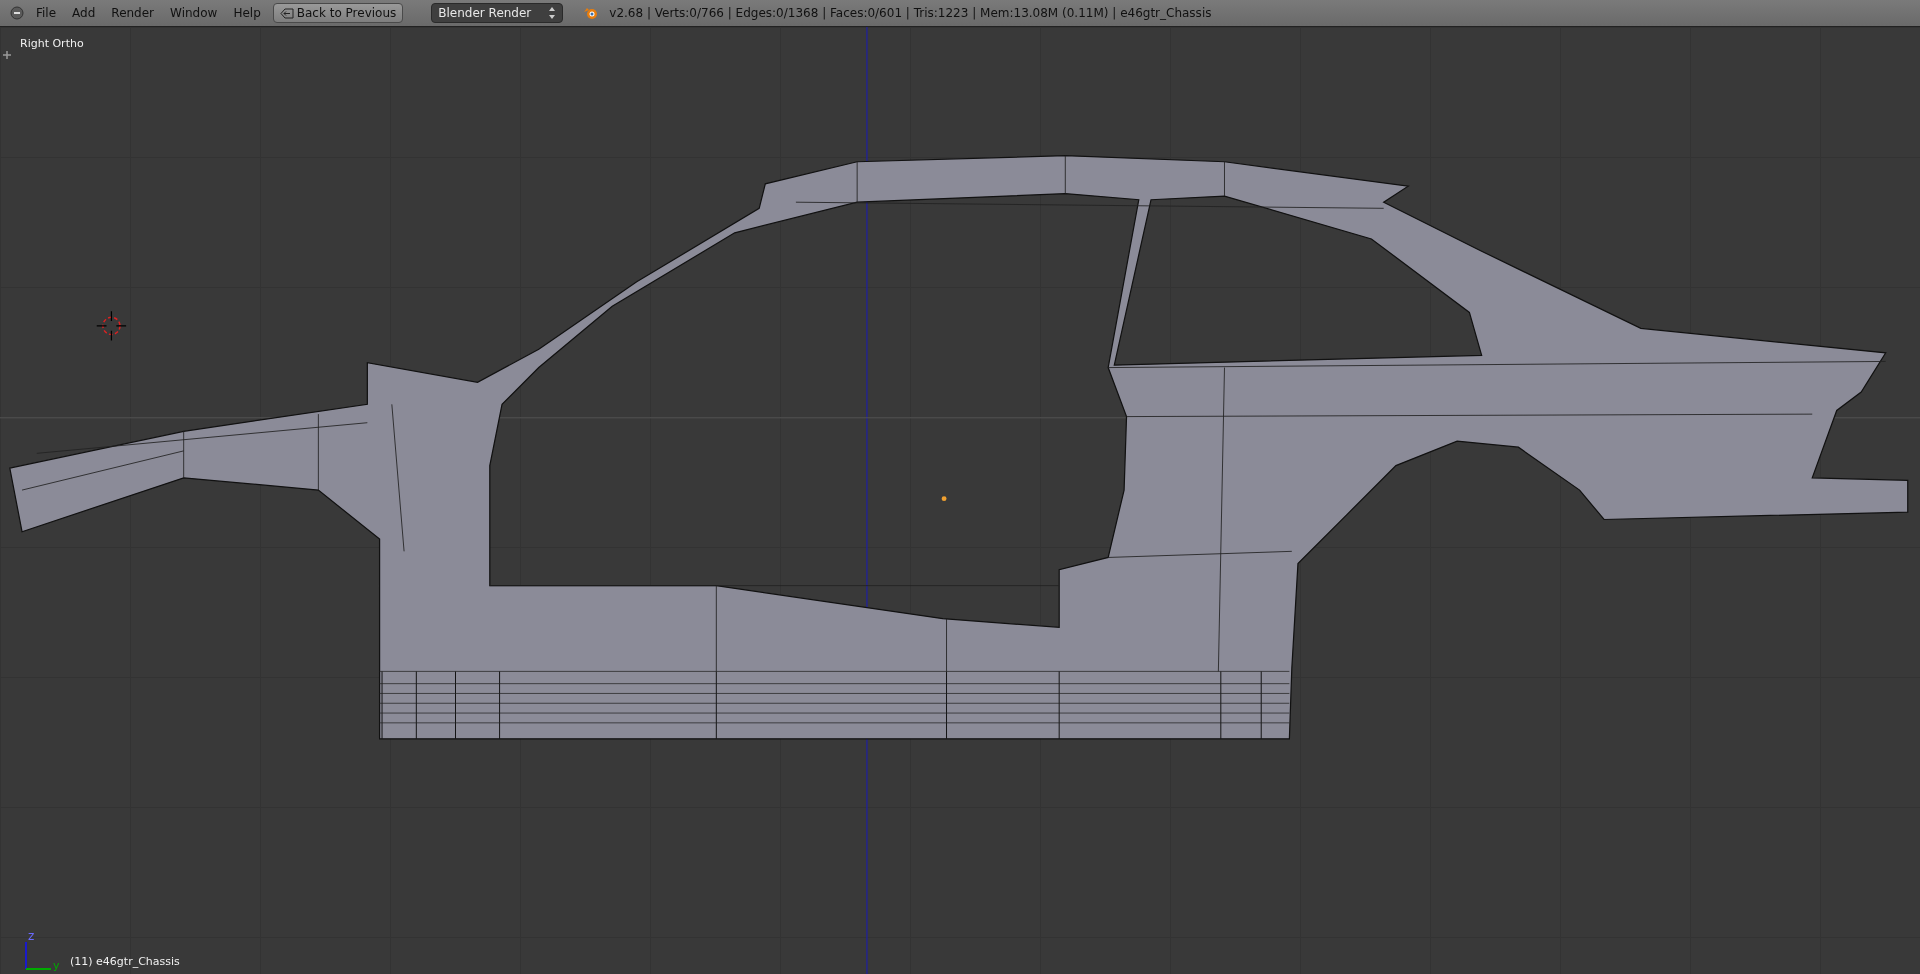 This screenshot has width=1920, height=974. Describe the element at coordinates (46, 13) in the screenshot. I see `menu-item: File` at that location.